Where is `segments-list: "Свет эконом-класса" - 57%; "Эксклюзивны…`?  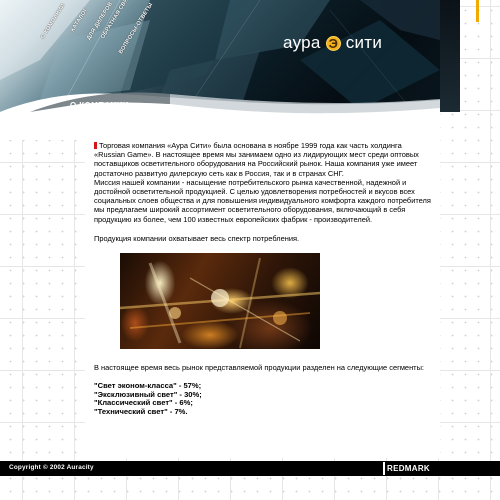 segments-list: "Свет эконом-класса" - 57%; "Эксклюзивны… is located at coordinates (263, 399).